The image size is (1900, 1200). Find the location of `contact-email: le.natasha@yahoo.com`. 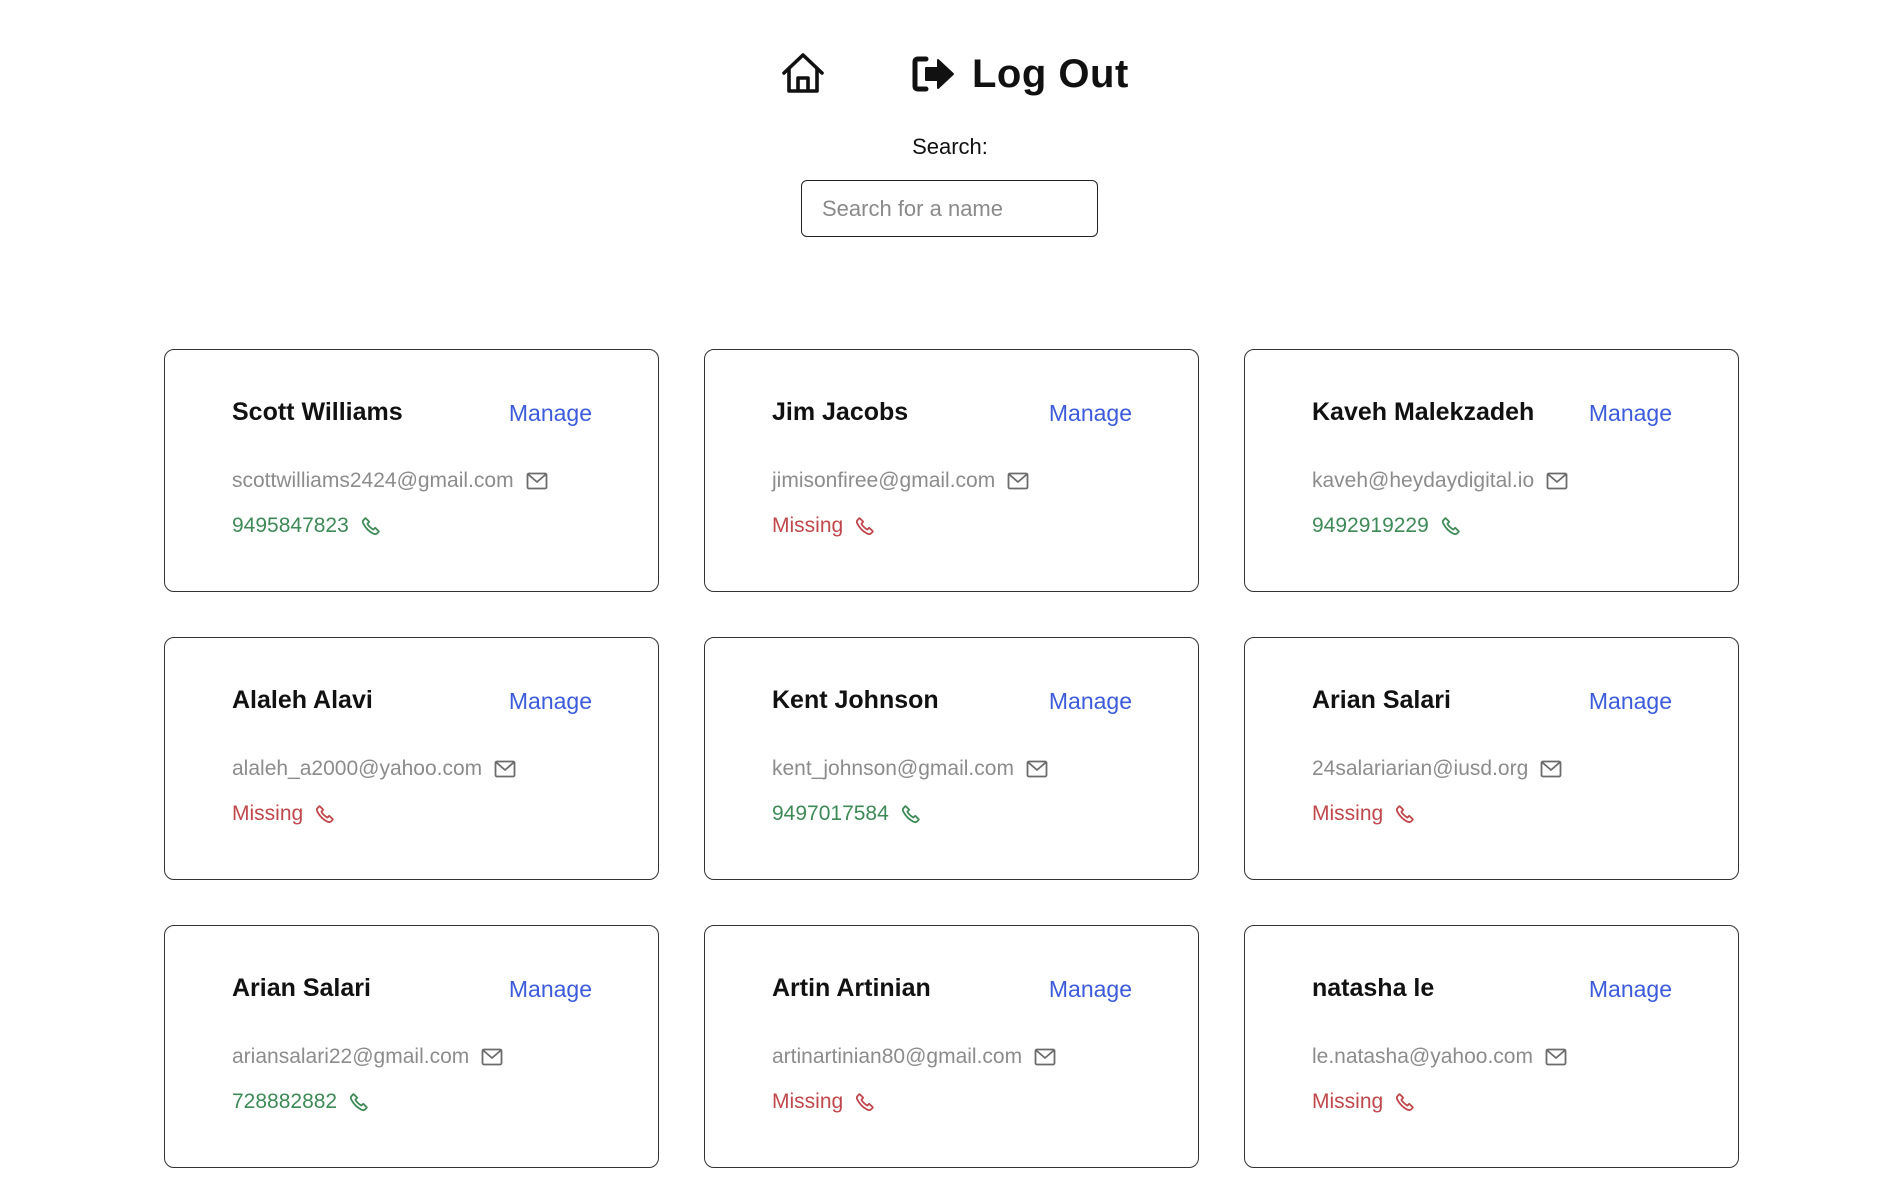

contact-email: le.natasha@yahoo.com is located at coordinates (1422, 1056).